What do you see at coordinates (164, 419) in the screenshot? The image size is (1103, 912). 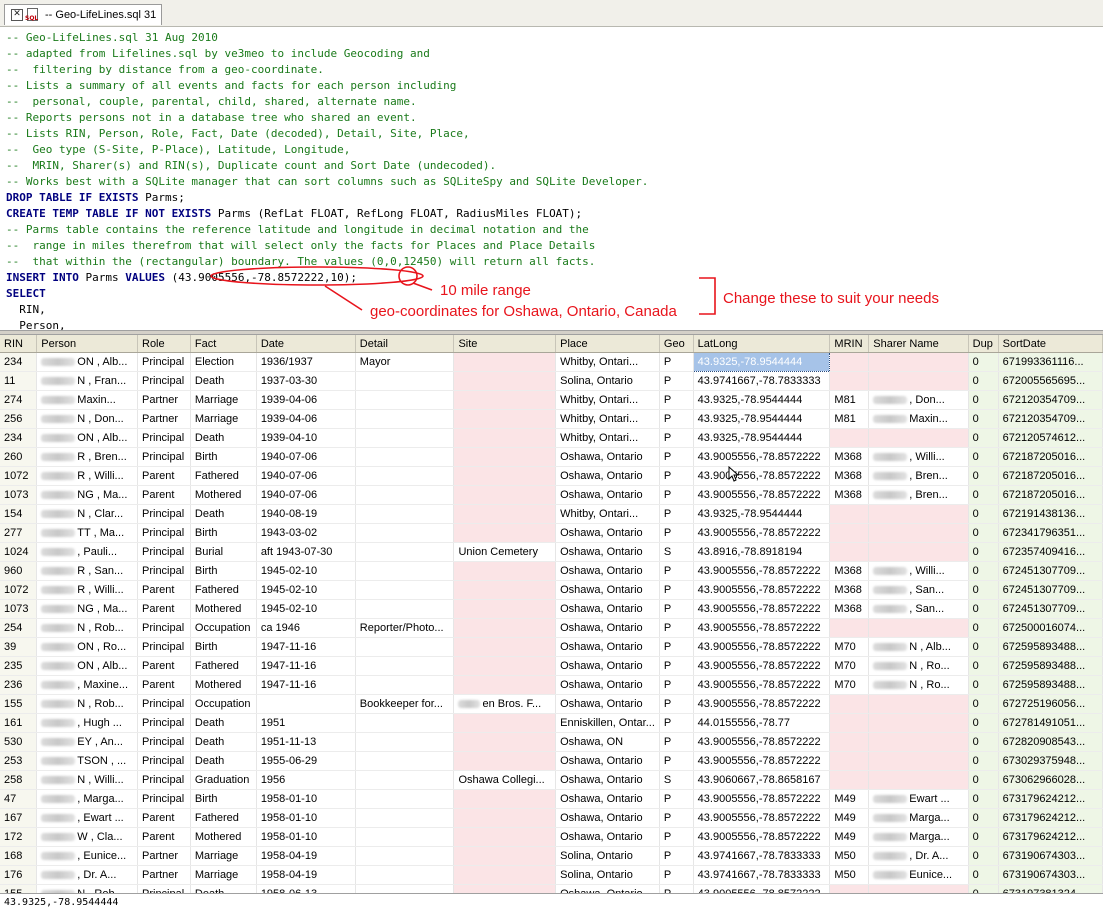 I see `table-cell: Partner` at bounding box center [164, 419].